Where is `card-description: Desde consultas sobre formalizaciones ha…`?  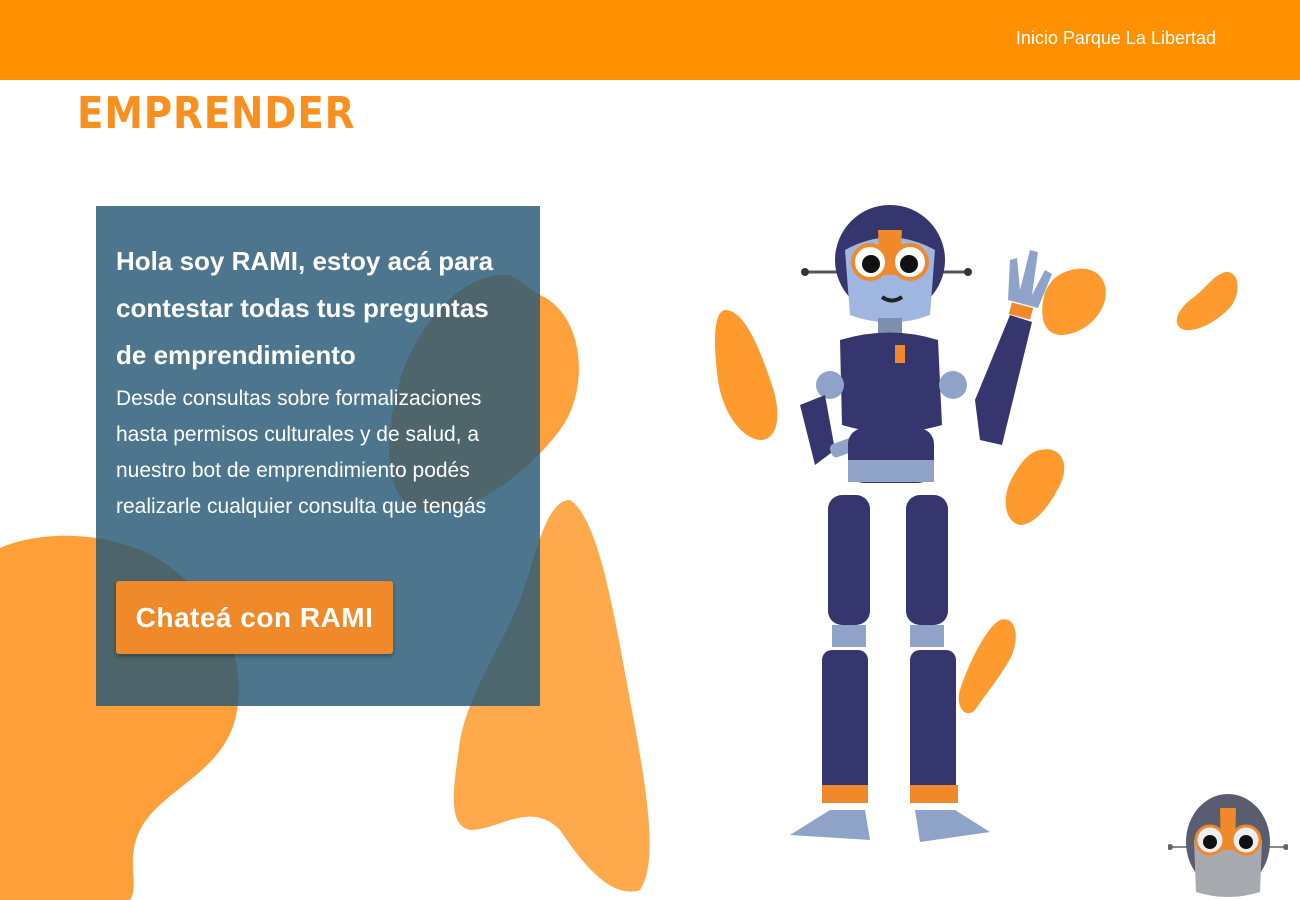
card-description: Desde consultas sobre formalizaciones ha… is located at coordinates (301, 452).